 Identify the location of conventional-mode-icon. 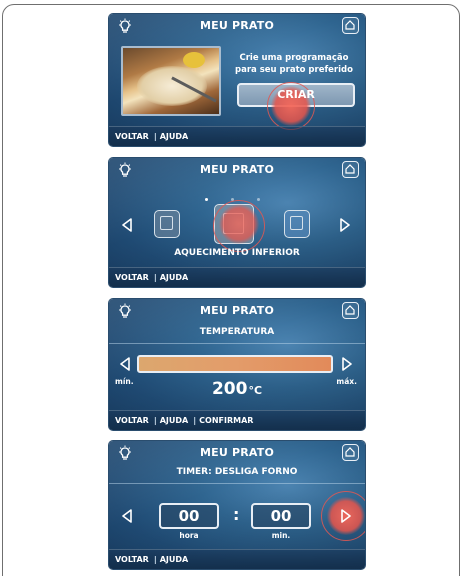
(297, 224).